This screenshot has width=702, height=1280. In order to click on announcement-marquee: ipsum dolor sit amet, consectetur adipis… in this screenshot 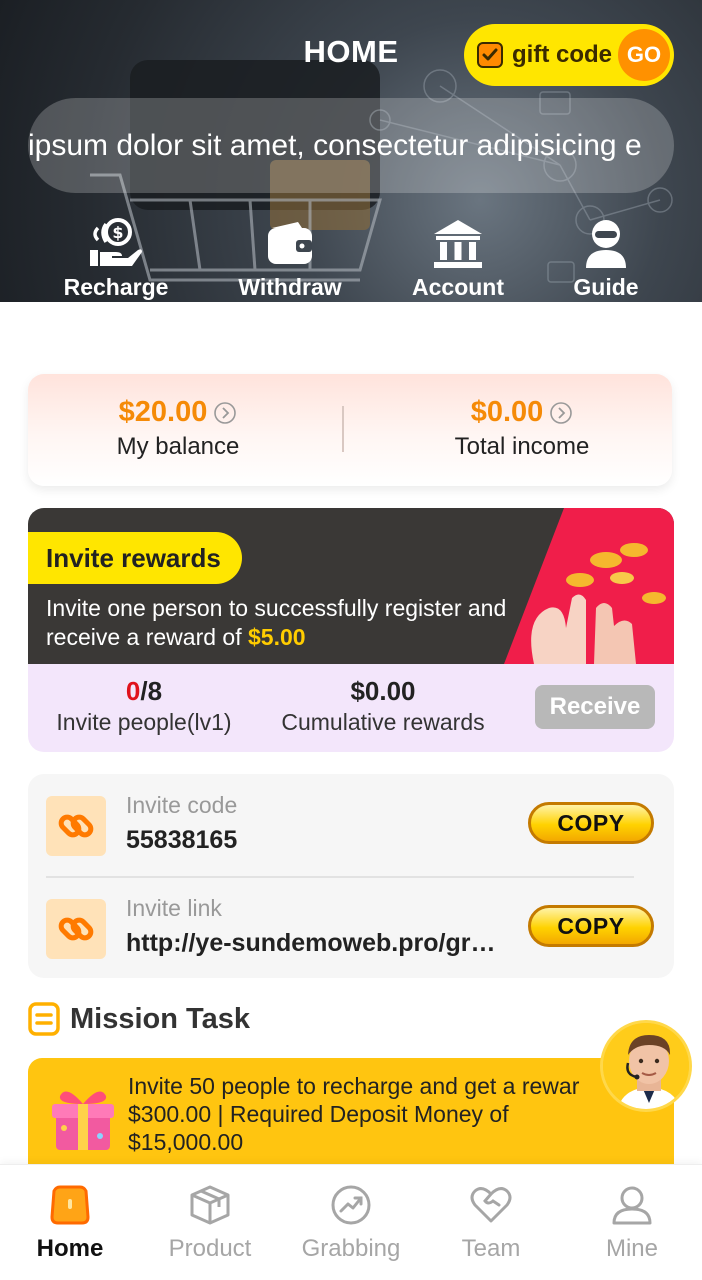, I will do `click(351, 145)`.